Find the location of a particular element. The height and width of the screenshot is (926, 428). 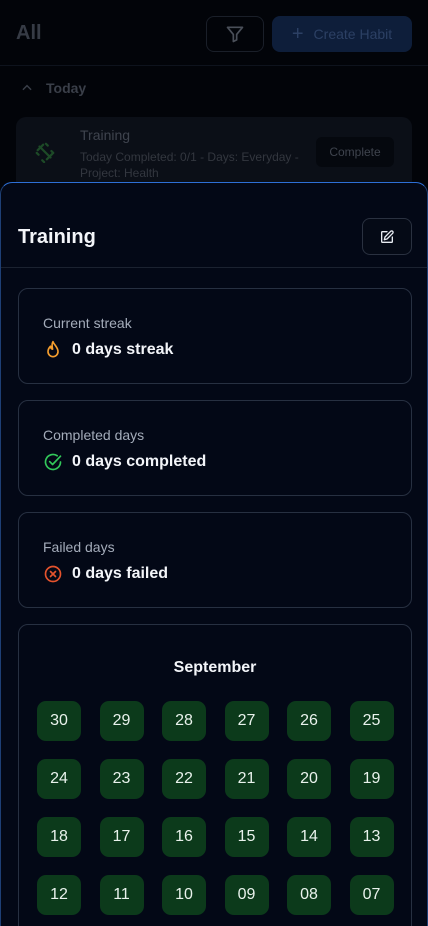

calendar-day: 15 is located at coordinates (246, 837).